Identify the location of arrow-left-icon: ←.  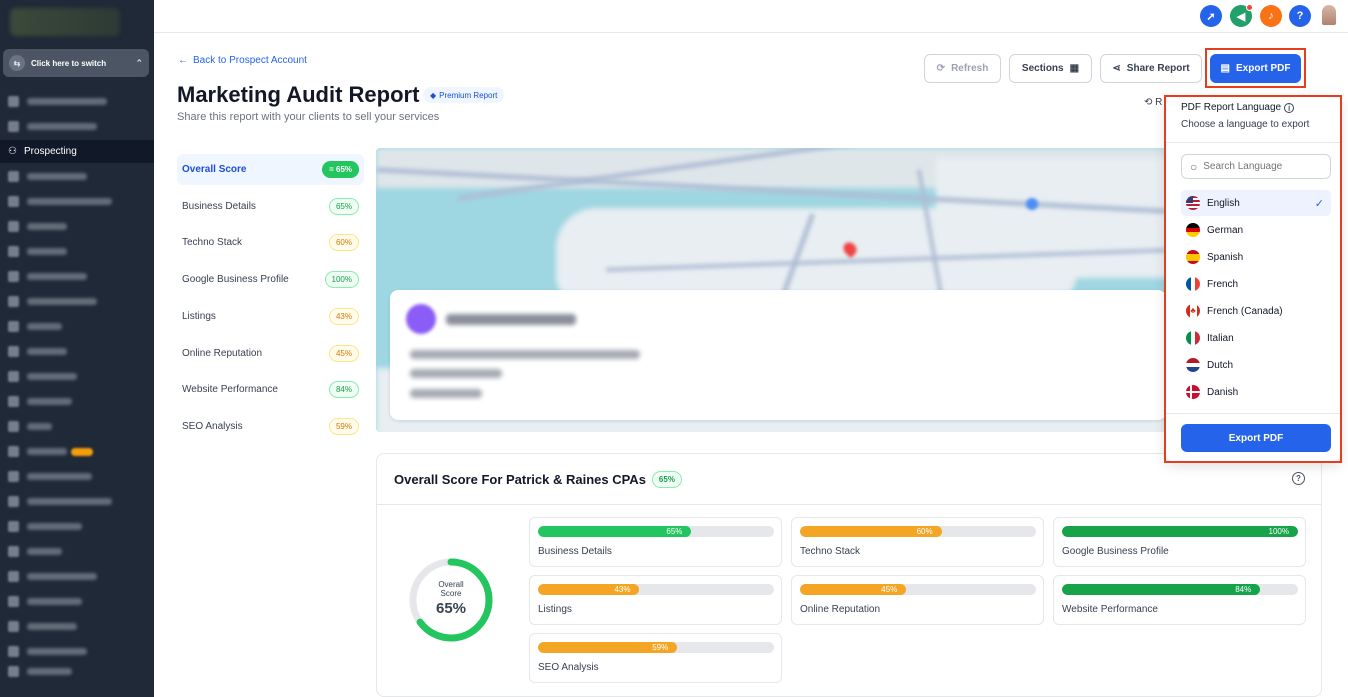
(183, 60).